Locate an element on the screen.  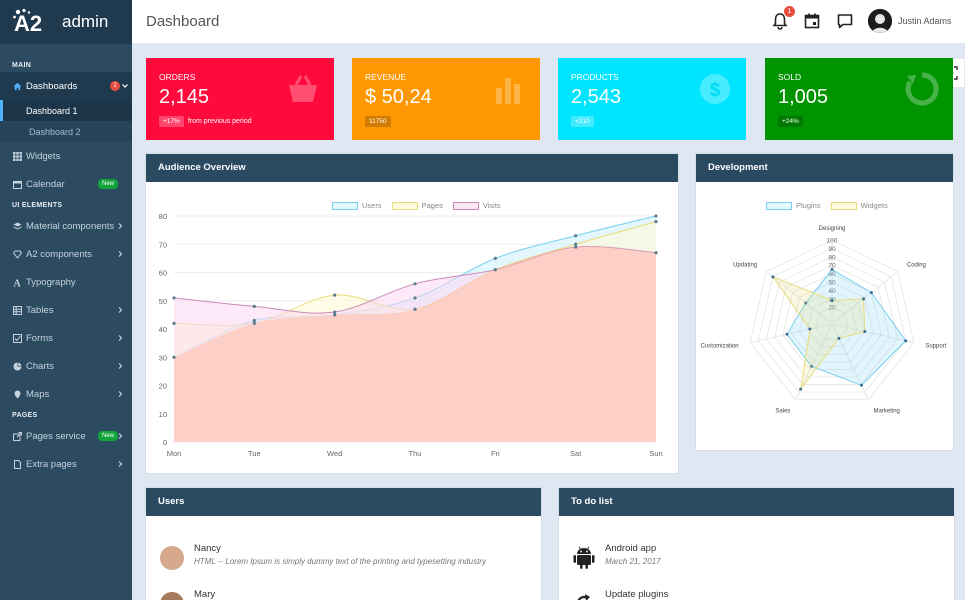
refresh-icon is located at coordinates (583, 597).